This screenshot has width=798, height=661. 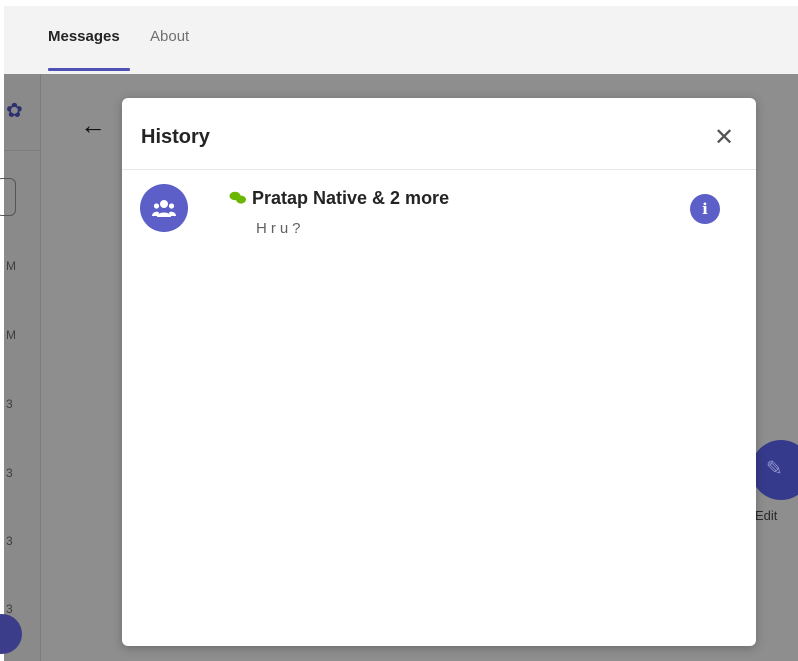 What do you see at coordinates (89, 69) in the screenshot?
I see `active-tab-indicator` at bounding box center [89, 69].